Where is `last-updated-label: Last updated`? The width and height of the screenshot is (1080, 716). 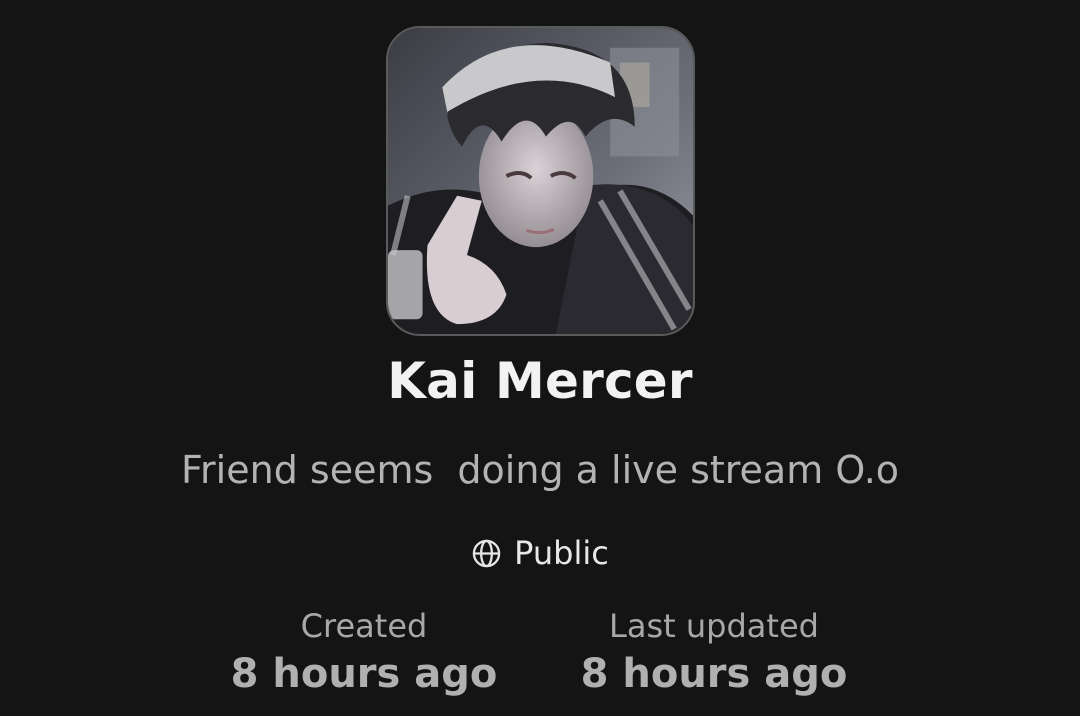 last-updated-label: Last updated is located at coordinates (714, 626).